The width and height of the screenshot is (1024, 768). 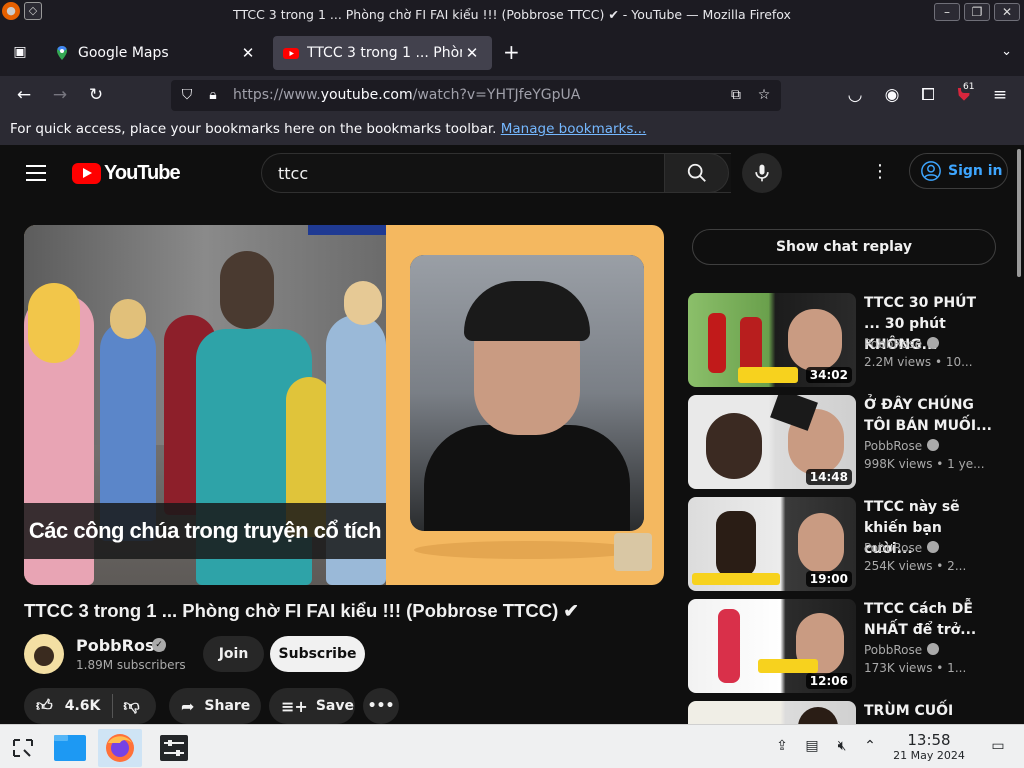 What do you see at coordinates (126, 173) in the screenshot?
I see `youtube-logo: YouTube` at bounding box center [126, 173].